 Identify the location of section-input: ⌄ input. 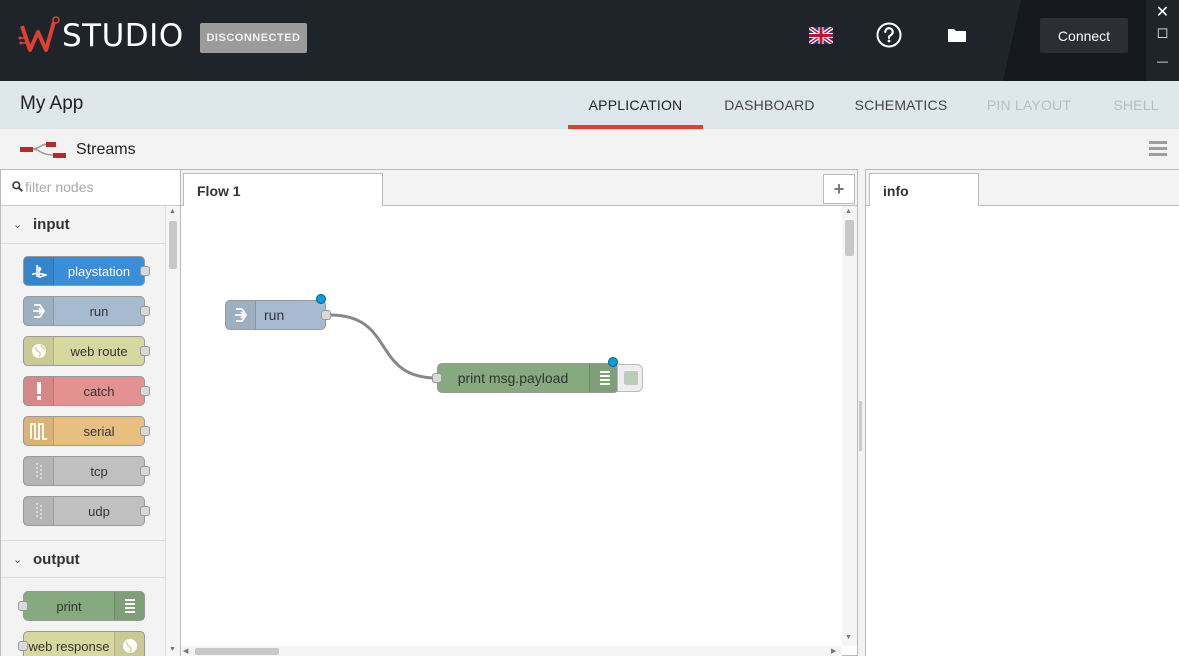
(83, 225).